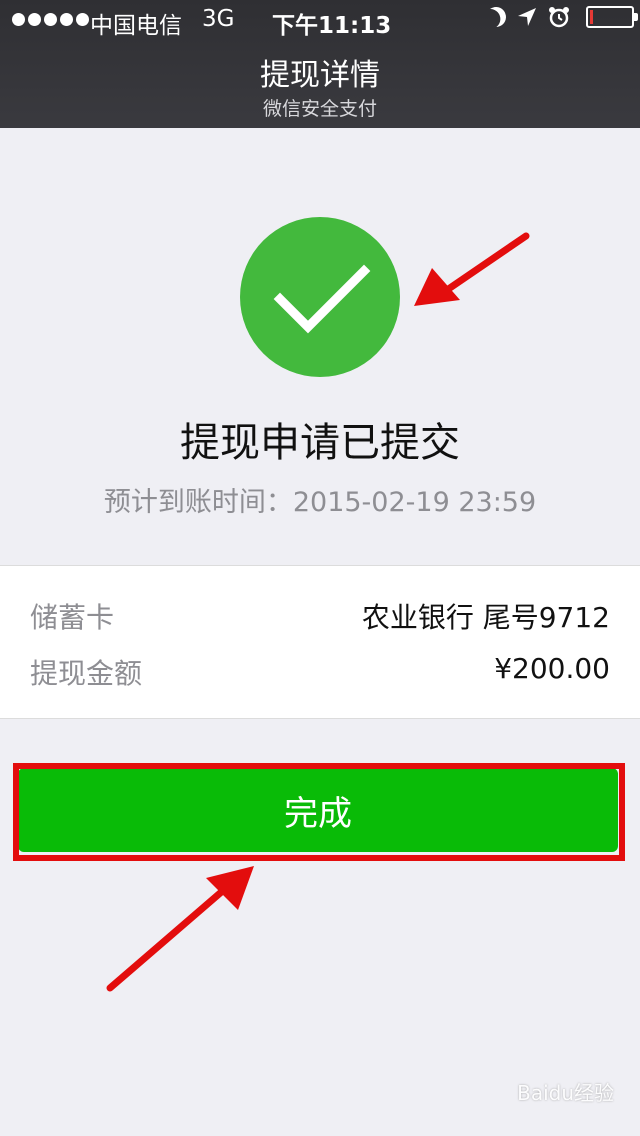  I want to click on annotation-arrow-bottom, so click(168, 938).